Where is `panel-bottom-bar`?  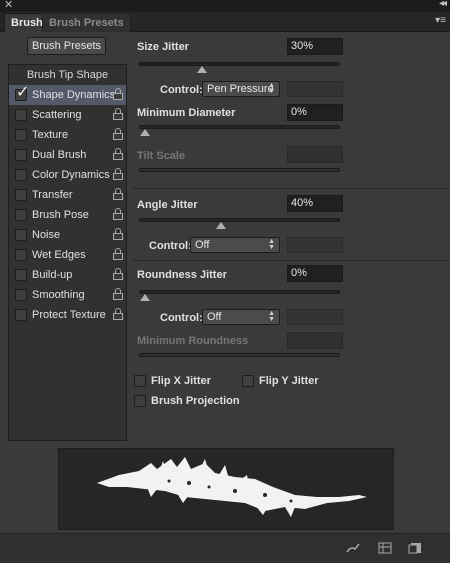 panel-bottom-bar is located at coordinates (225, 548).